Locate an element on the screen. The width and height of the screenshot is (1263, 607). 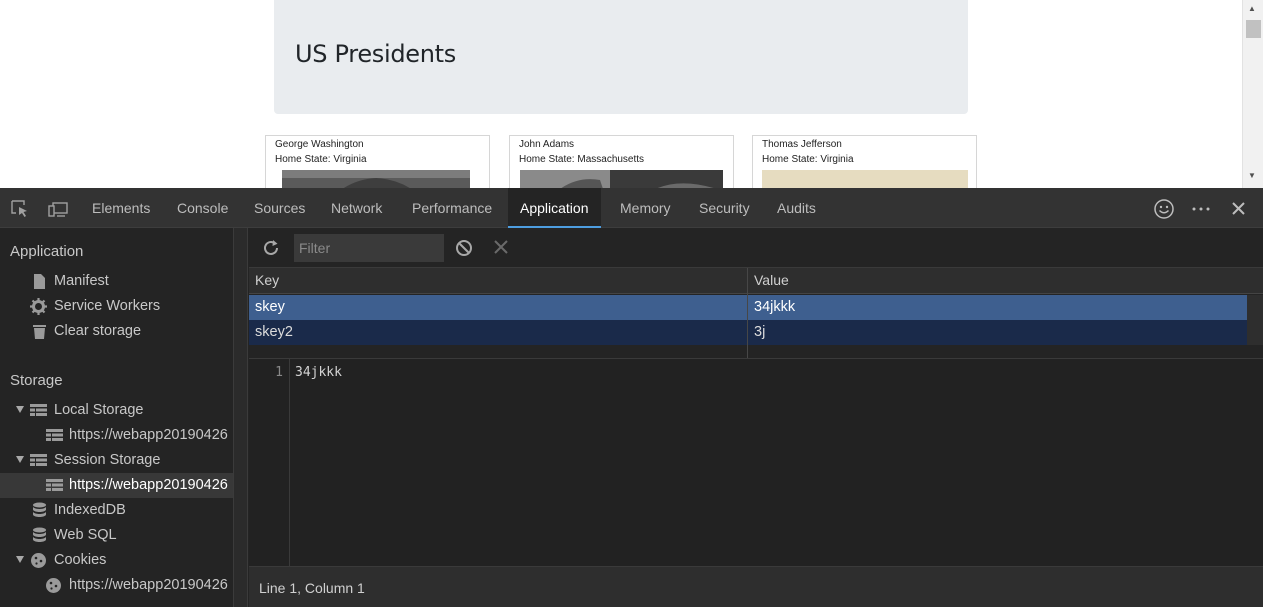
sidebar-item-session-storage-origin: https://webapp20190426 is located at coordinates (116, 485).